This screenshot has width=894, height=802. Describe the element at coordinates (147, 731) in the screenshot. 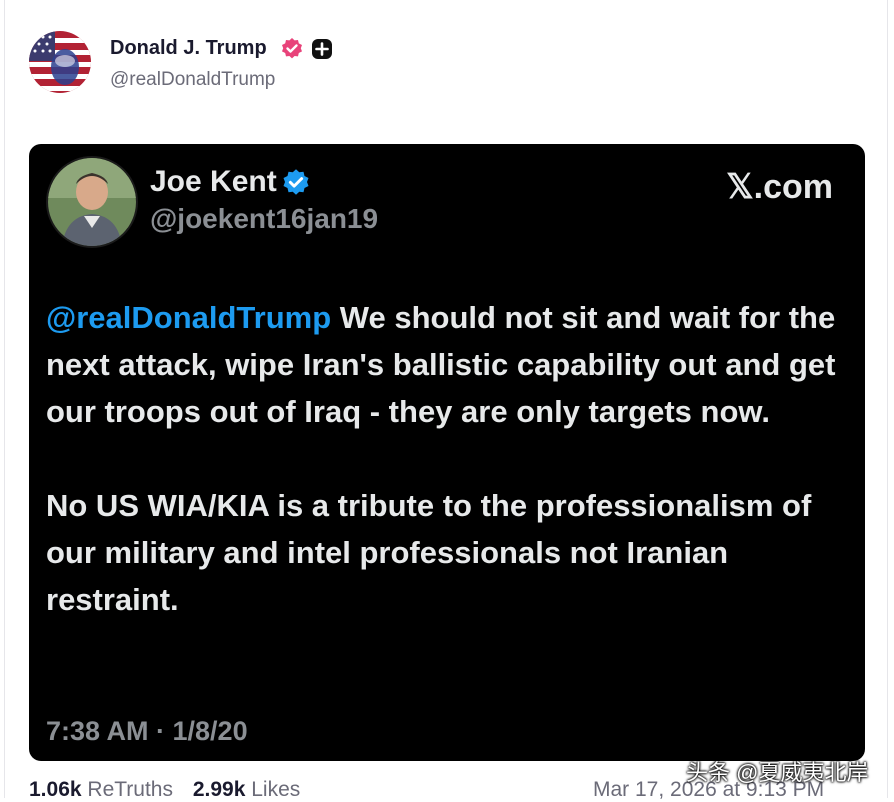

I see `quoted-timestamp: 7:38 AM · 1/8/20` at that location.